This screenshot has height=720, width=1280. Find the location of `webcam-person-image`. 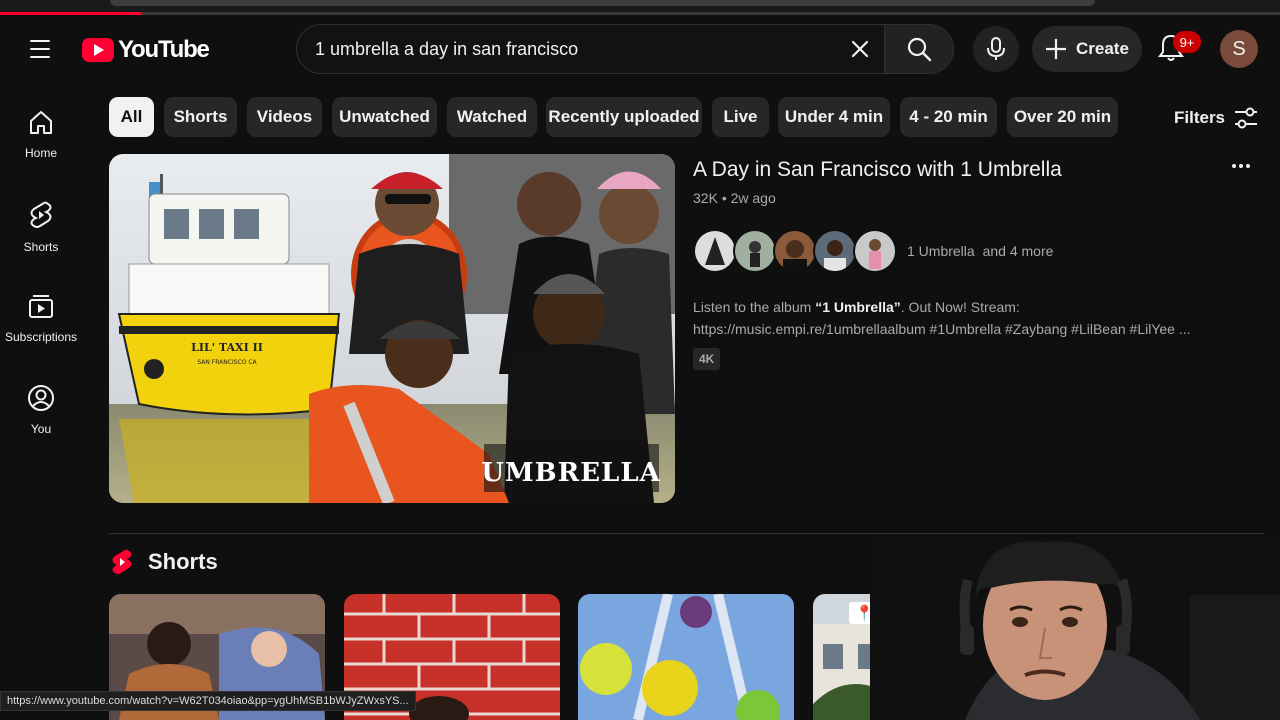

webcam-person-image is located at coordinates (1075, 630).